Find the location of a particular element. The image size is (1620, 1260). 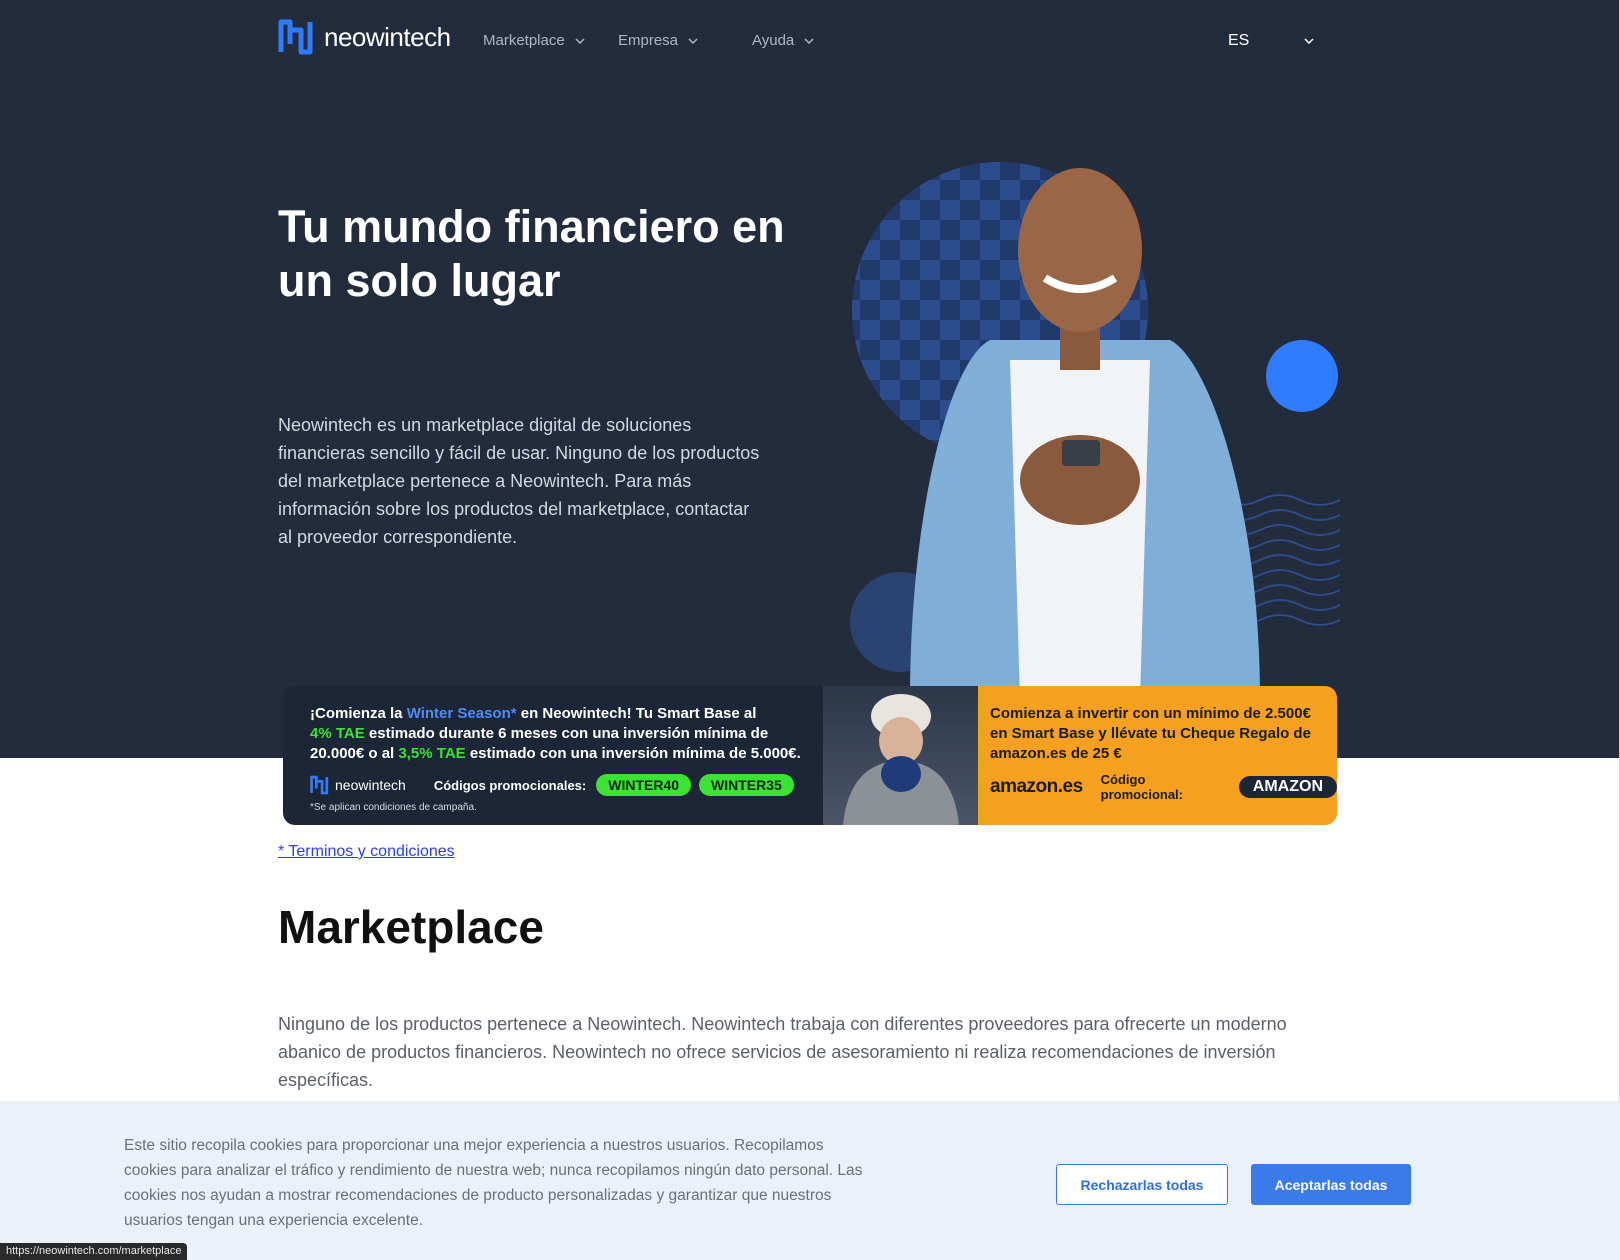

promo-code-winter35: WINTER35 is located at coordinates (746, 785).